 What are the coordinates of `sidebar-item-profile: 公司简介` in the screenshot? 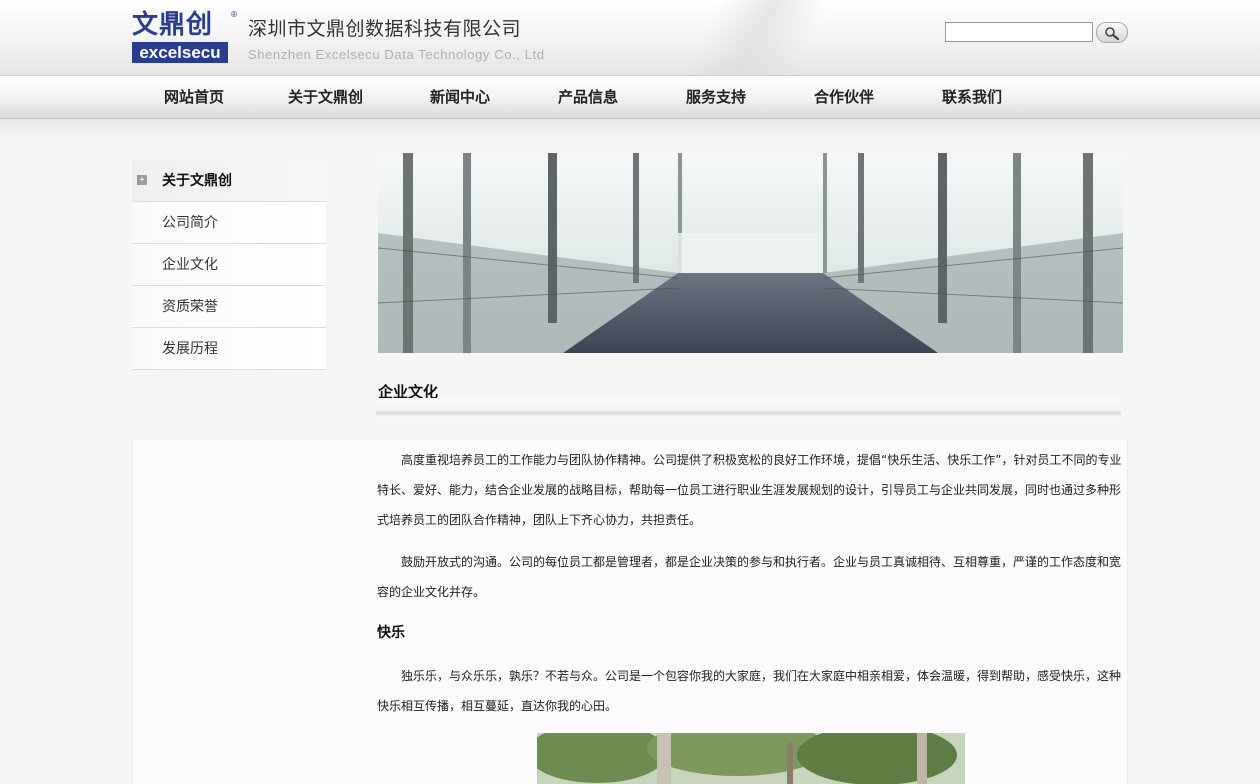 It's located at (229, 223).